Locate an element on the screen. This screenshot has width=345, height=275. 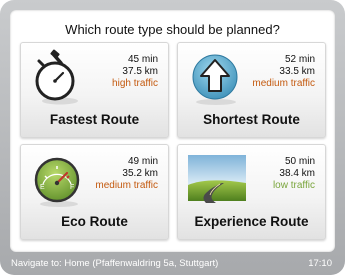
experience-route-time: 50 min is located at coordinates (299, 161).